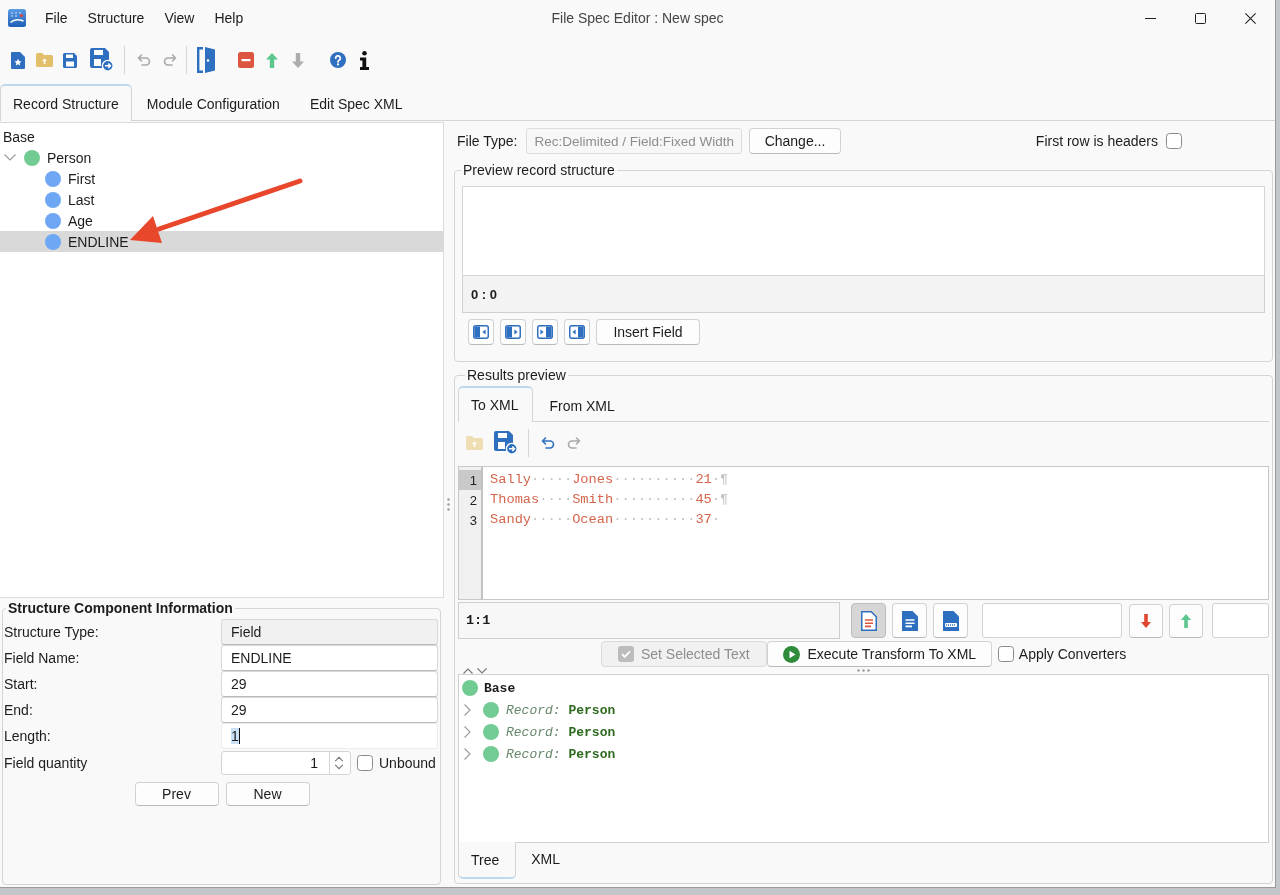  What do you see at coordinates (496, 404) in the screenshot?
I see `tab: To XML` at bounding box center [496, 404].